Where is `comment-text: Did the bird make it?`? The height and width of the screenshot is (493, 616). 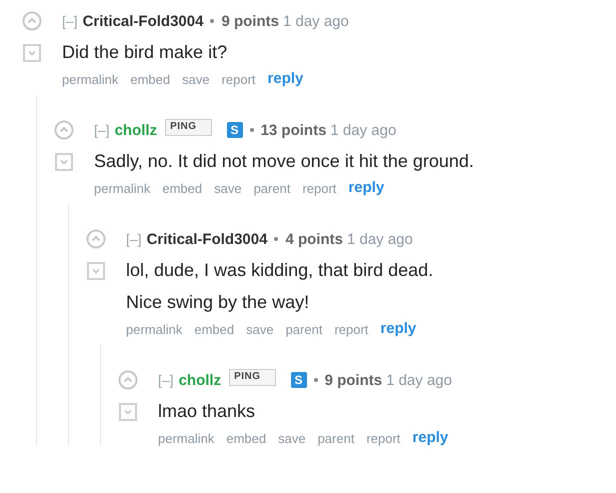
comment-text: Did the bird make it? is located at coordinates (145, 52).